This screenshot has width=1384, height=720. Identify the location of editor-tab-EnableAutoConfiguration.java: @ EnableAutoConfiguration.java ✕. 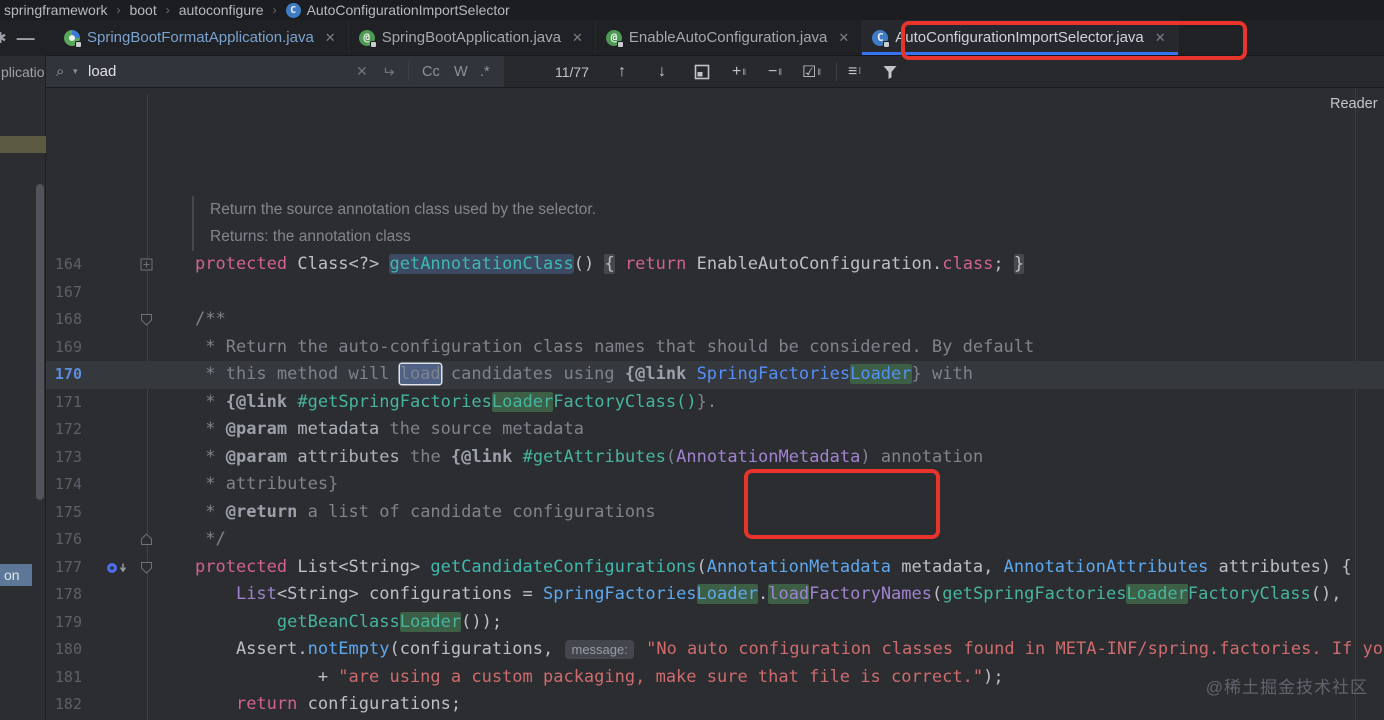
(729, 37).